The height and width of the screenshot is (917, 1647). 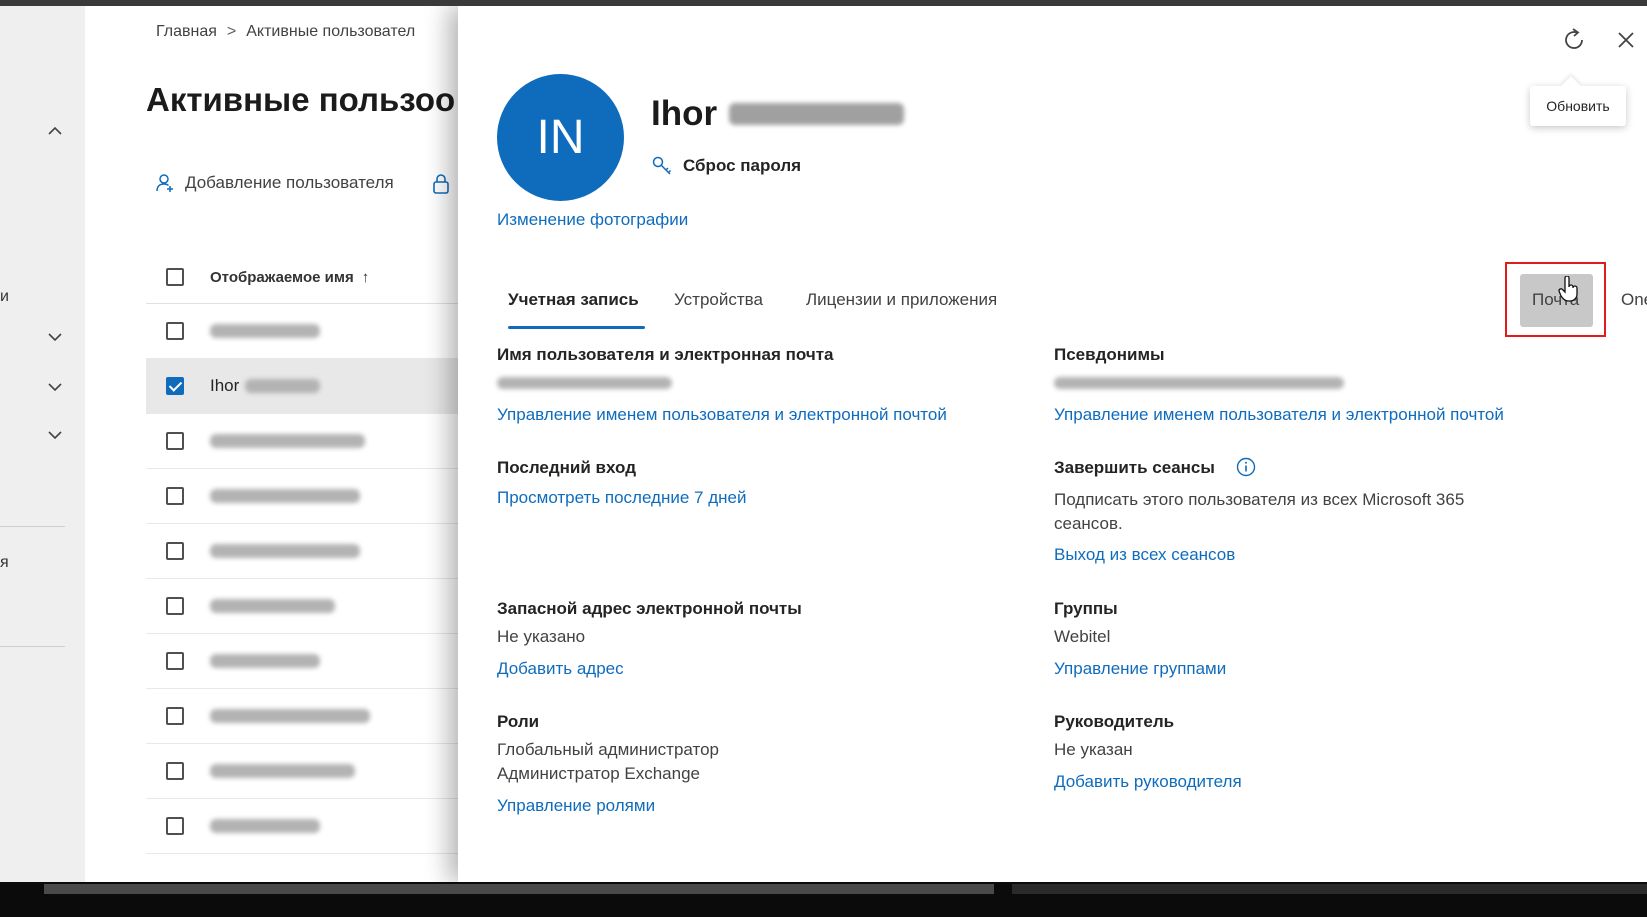 What do you see at coordinates (1144, 555) in the screenshot?
I see `sign-out-all-link: Выход из всех сеансов` at bounding box center [1144, 555].